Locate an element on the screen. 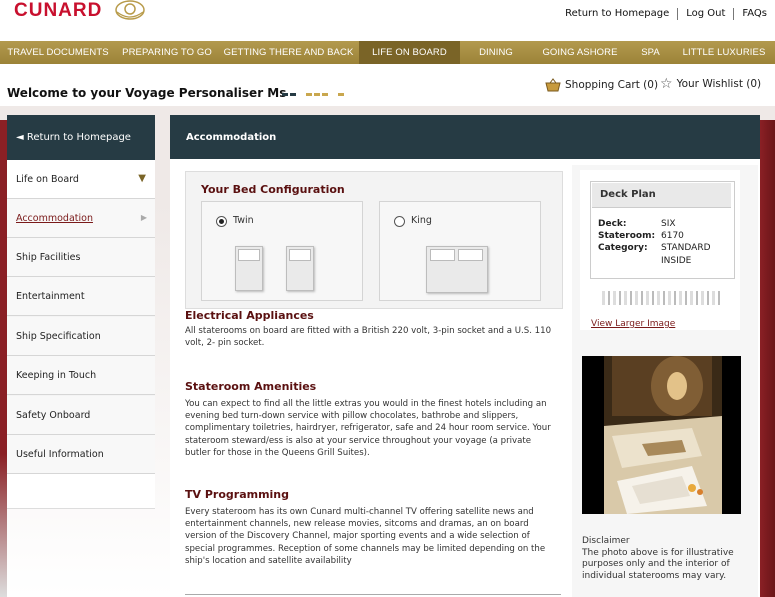 The height and width of the screenshot is (597, 775). sidebar-item-label: Entertainment is located at coordinates (50, 296).